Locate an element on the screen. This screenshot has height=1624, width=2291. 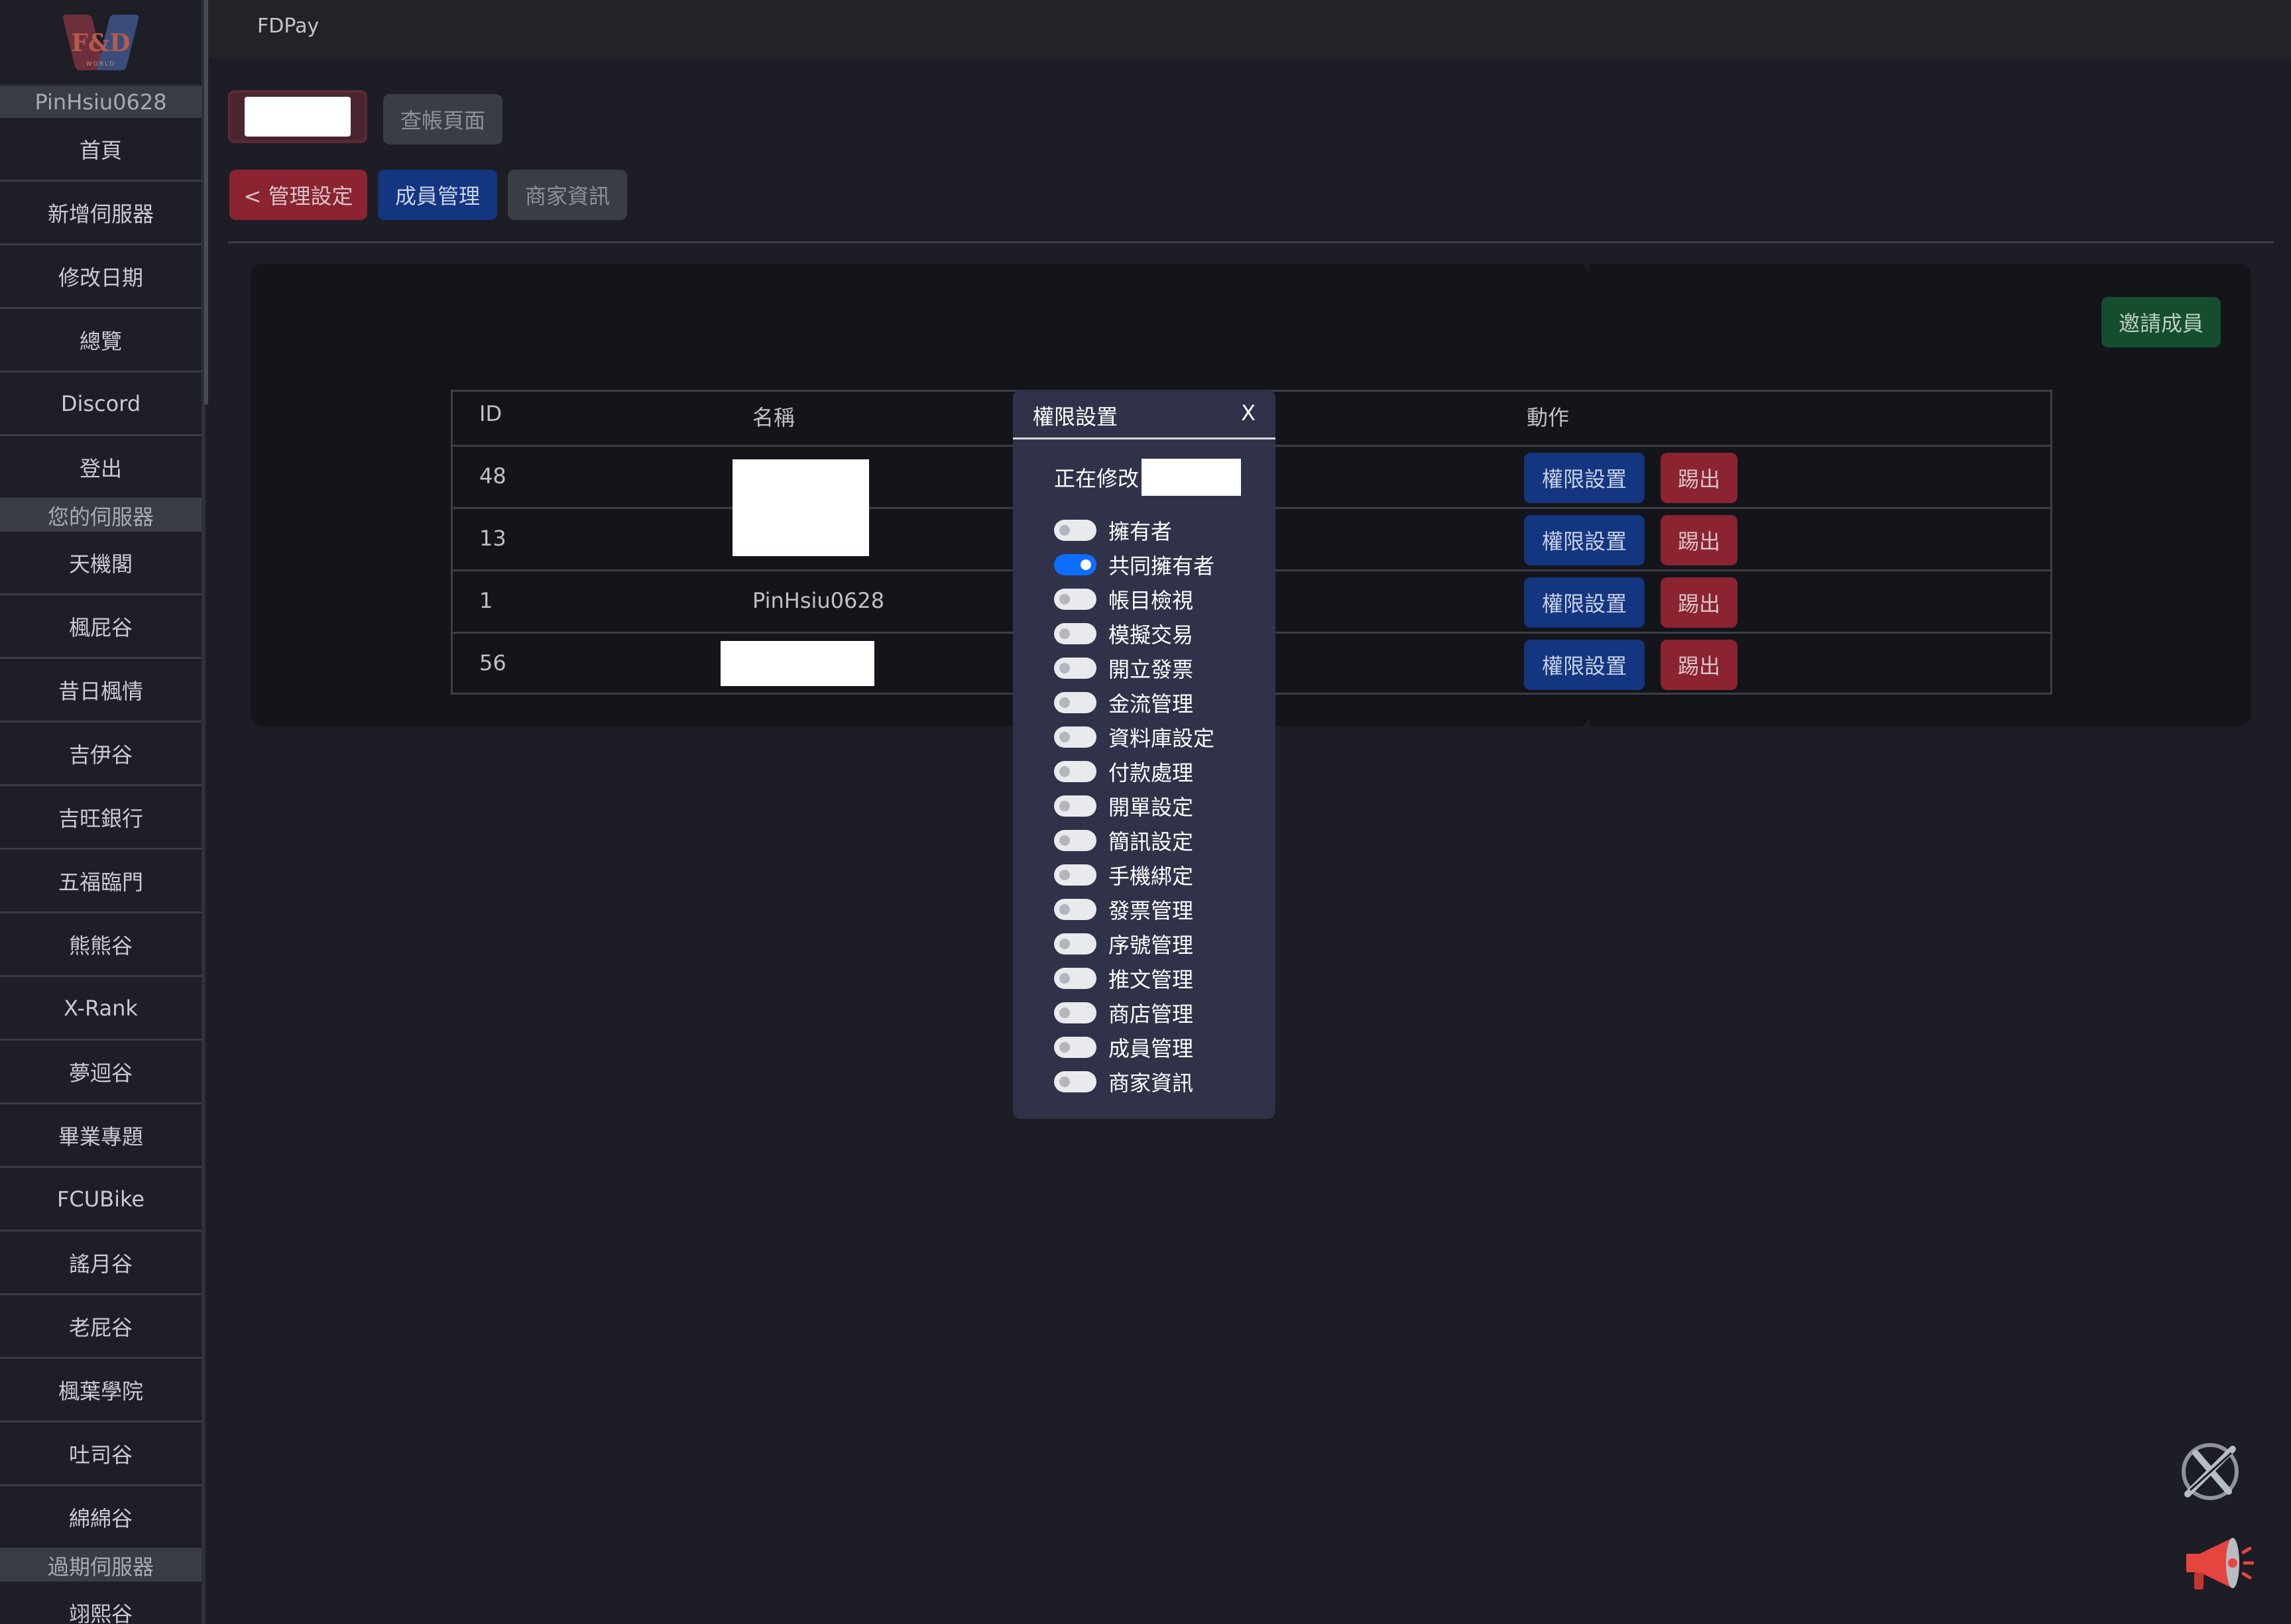
back-to-management-button: < 管理設定 is located at coordinates (298, 195).